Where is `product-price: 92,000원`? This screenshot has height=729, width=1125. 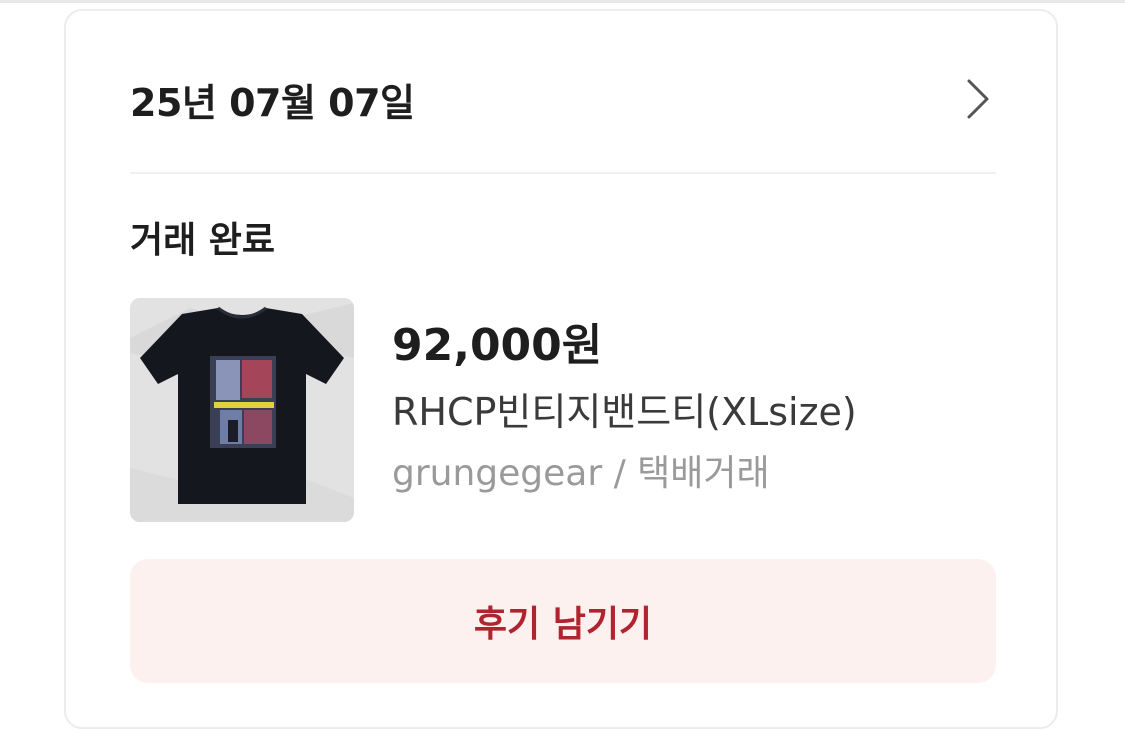
product-price: 92,000원 is located at coordinates (497, 345).